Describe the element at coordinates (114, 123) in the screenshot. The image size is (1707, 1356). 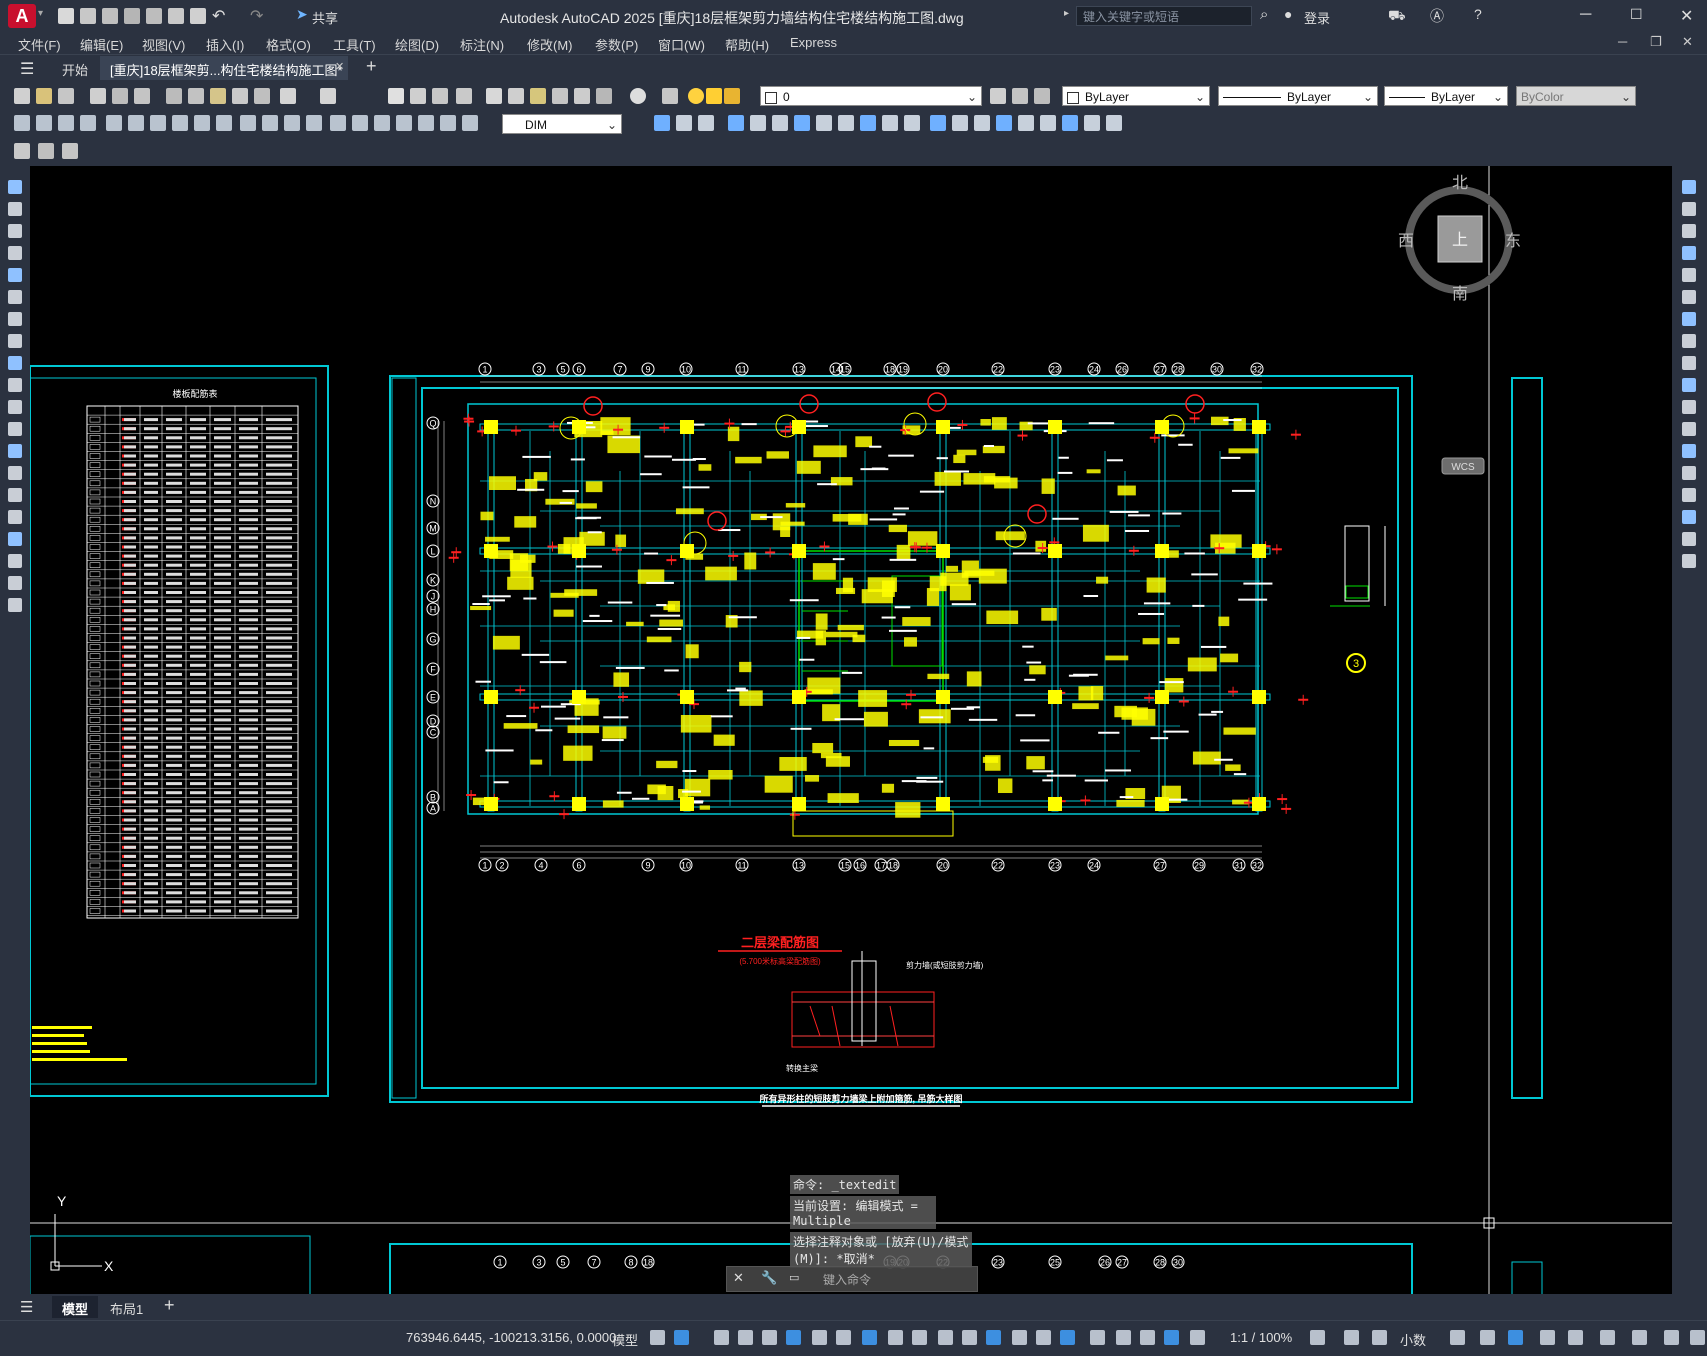
I see `dimension-tool-5-icon` at that location.